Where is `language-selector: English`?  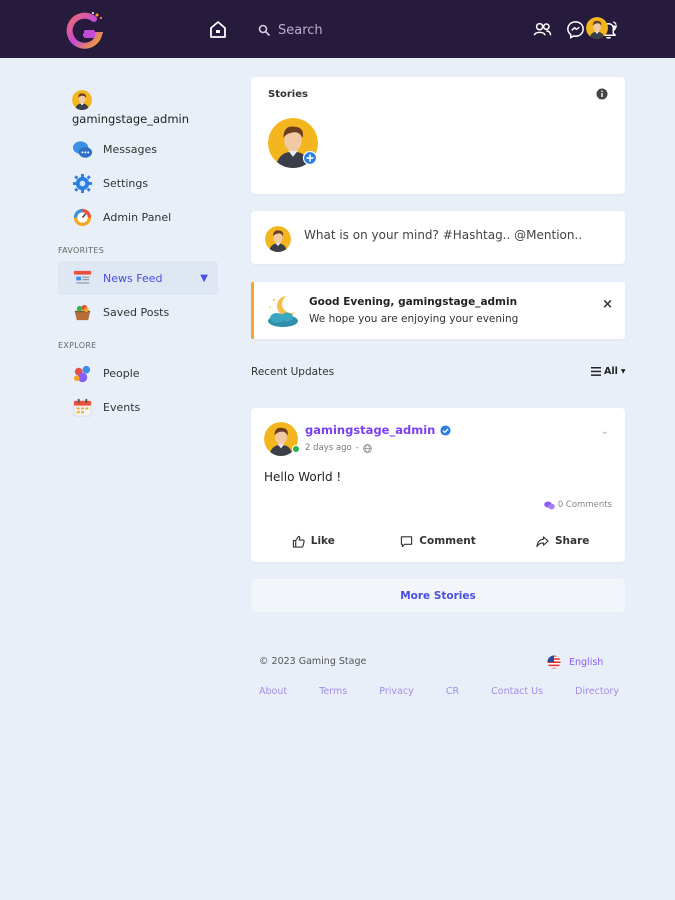 language-selector: English is located at coordinates (575, 662).